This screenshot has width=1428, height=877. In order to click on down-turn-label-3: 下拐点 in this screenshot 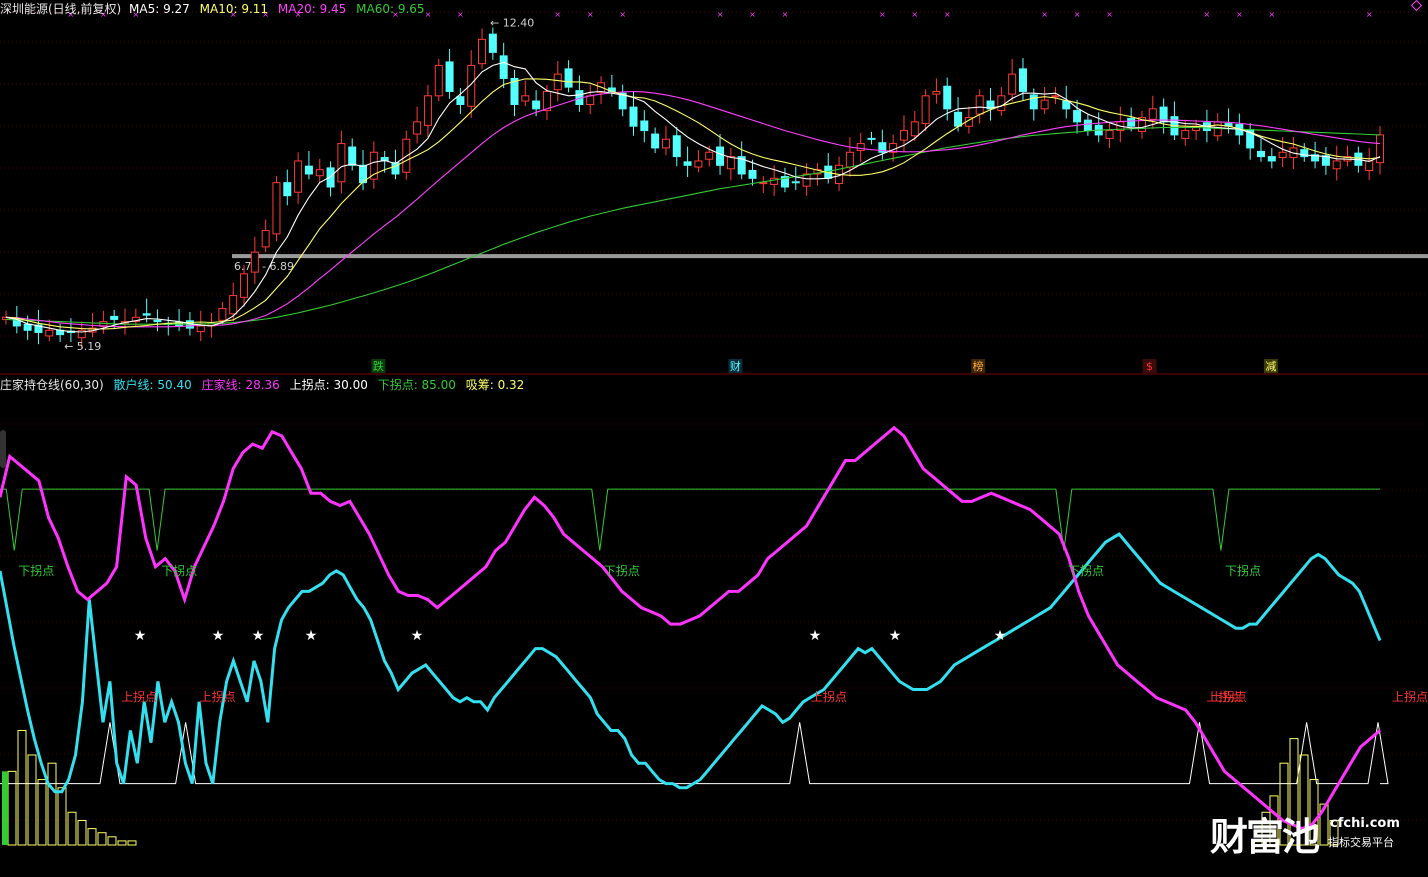, I will do `click(1086, 570)`.